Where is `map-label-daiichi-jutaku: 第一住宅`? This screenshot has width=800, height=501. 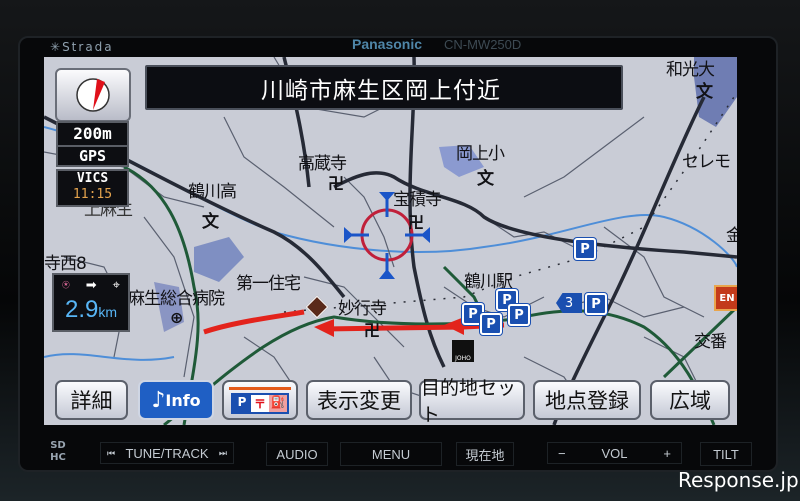
map-label-daiichi-jutaku: 第一住宅 is located at coordinates (268, 284).